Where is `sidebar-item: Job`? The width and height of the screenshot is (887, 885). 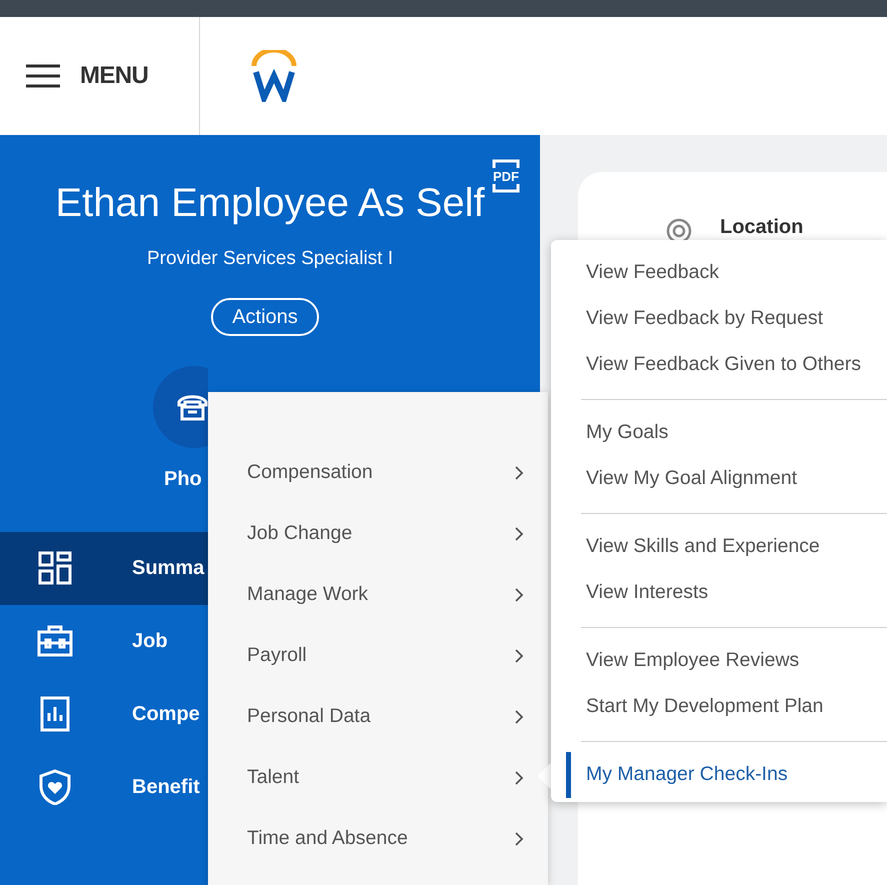
sidebar-item: Job is located at coordinates (104, 641).